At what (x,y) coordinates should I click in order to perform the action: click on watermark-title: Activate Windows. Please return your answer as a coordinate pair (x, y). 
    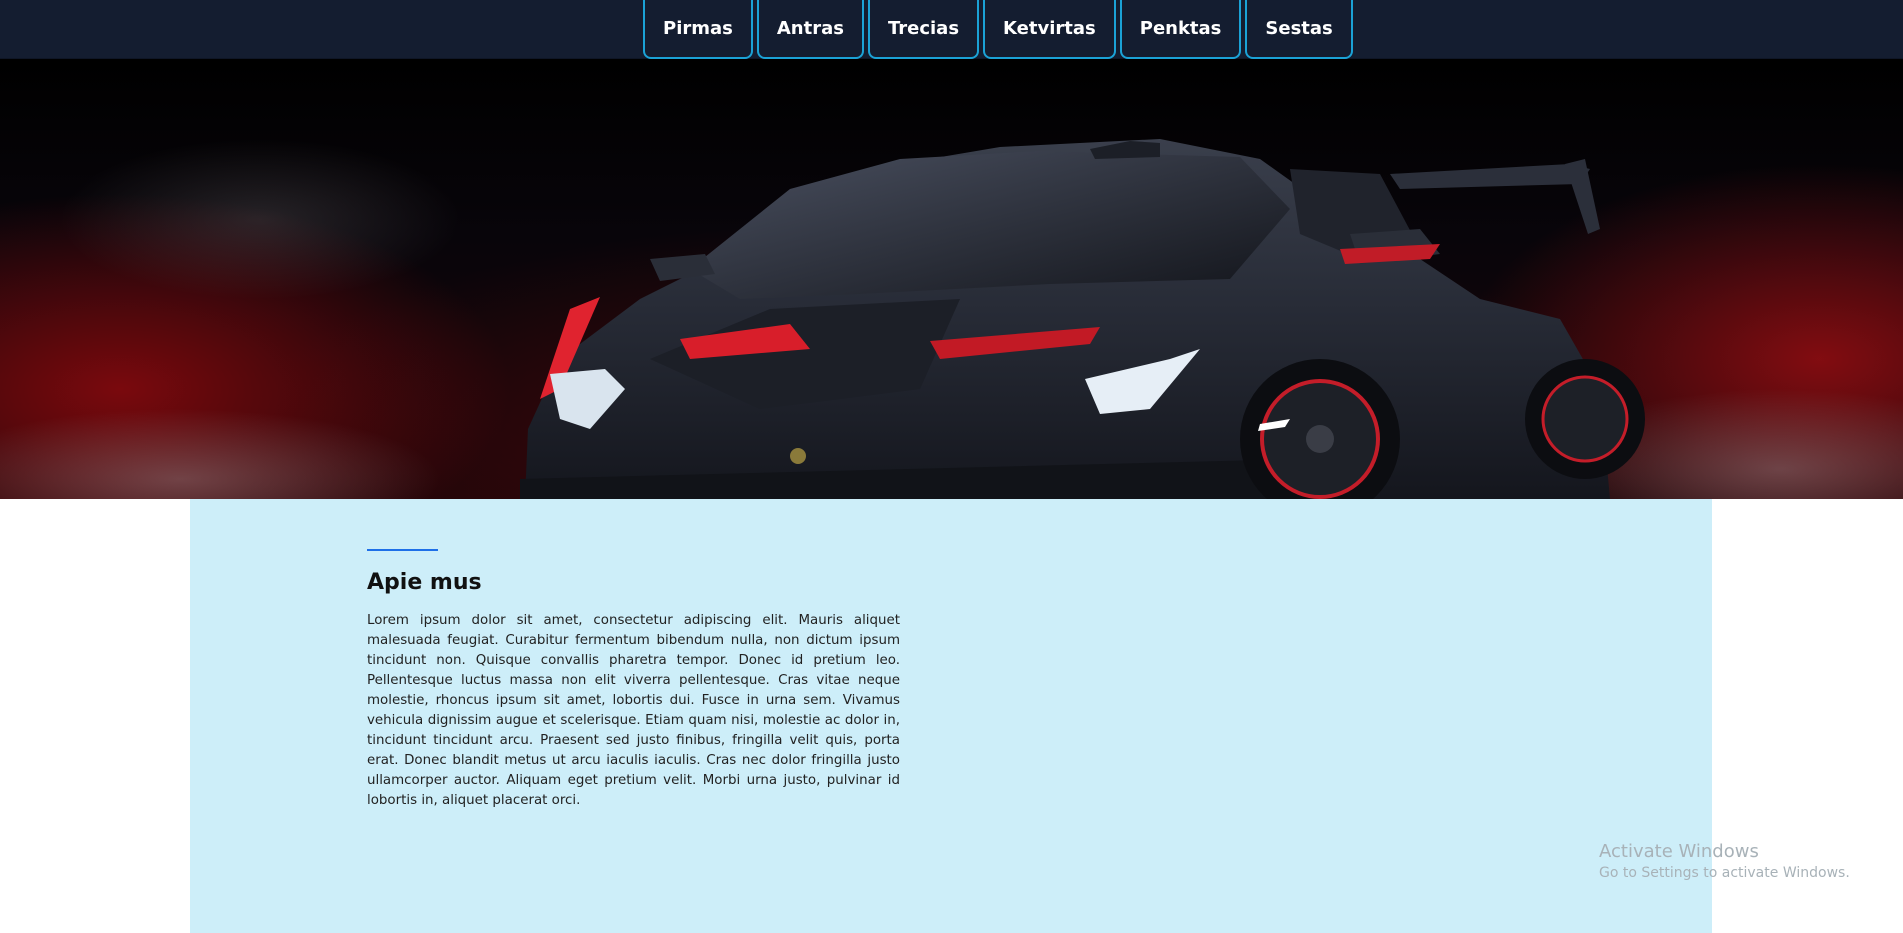
    Looking at the image, I should click on (1679, 851).